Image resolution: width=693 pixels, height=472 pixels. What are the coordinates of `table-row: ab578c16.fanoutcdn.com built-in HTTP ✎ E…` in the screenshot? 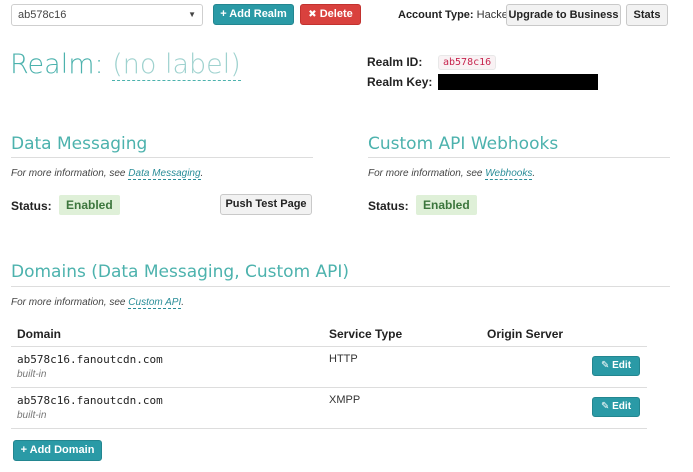 It's located at (329, 367).